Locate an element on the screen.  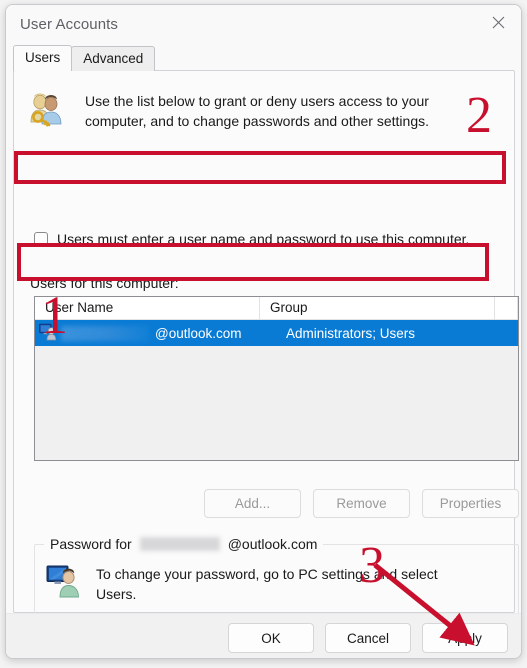
cell-group: Administrators; Users is located at coordinates (351, 333).